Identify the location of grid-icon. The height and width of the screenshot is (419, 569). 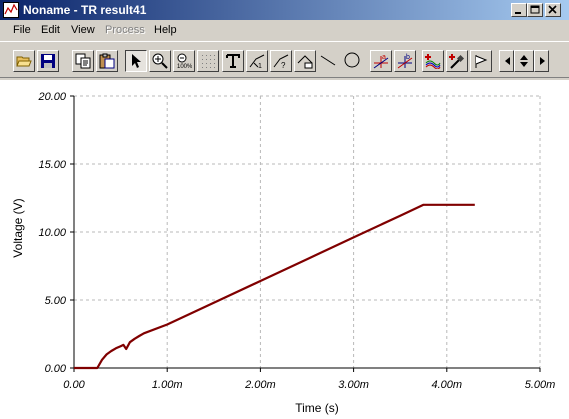
(208, 61).